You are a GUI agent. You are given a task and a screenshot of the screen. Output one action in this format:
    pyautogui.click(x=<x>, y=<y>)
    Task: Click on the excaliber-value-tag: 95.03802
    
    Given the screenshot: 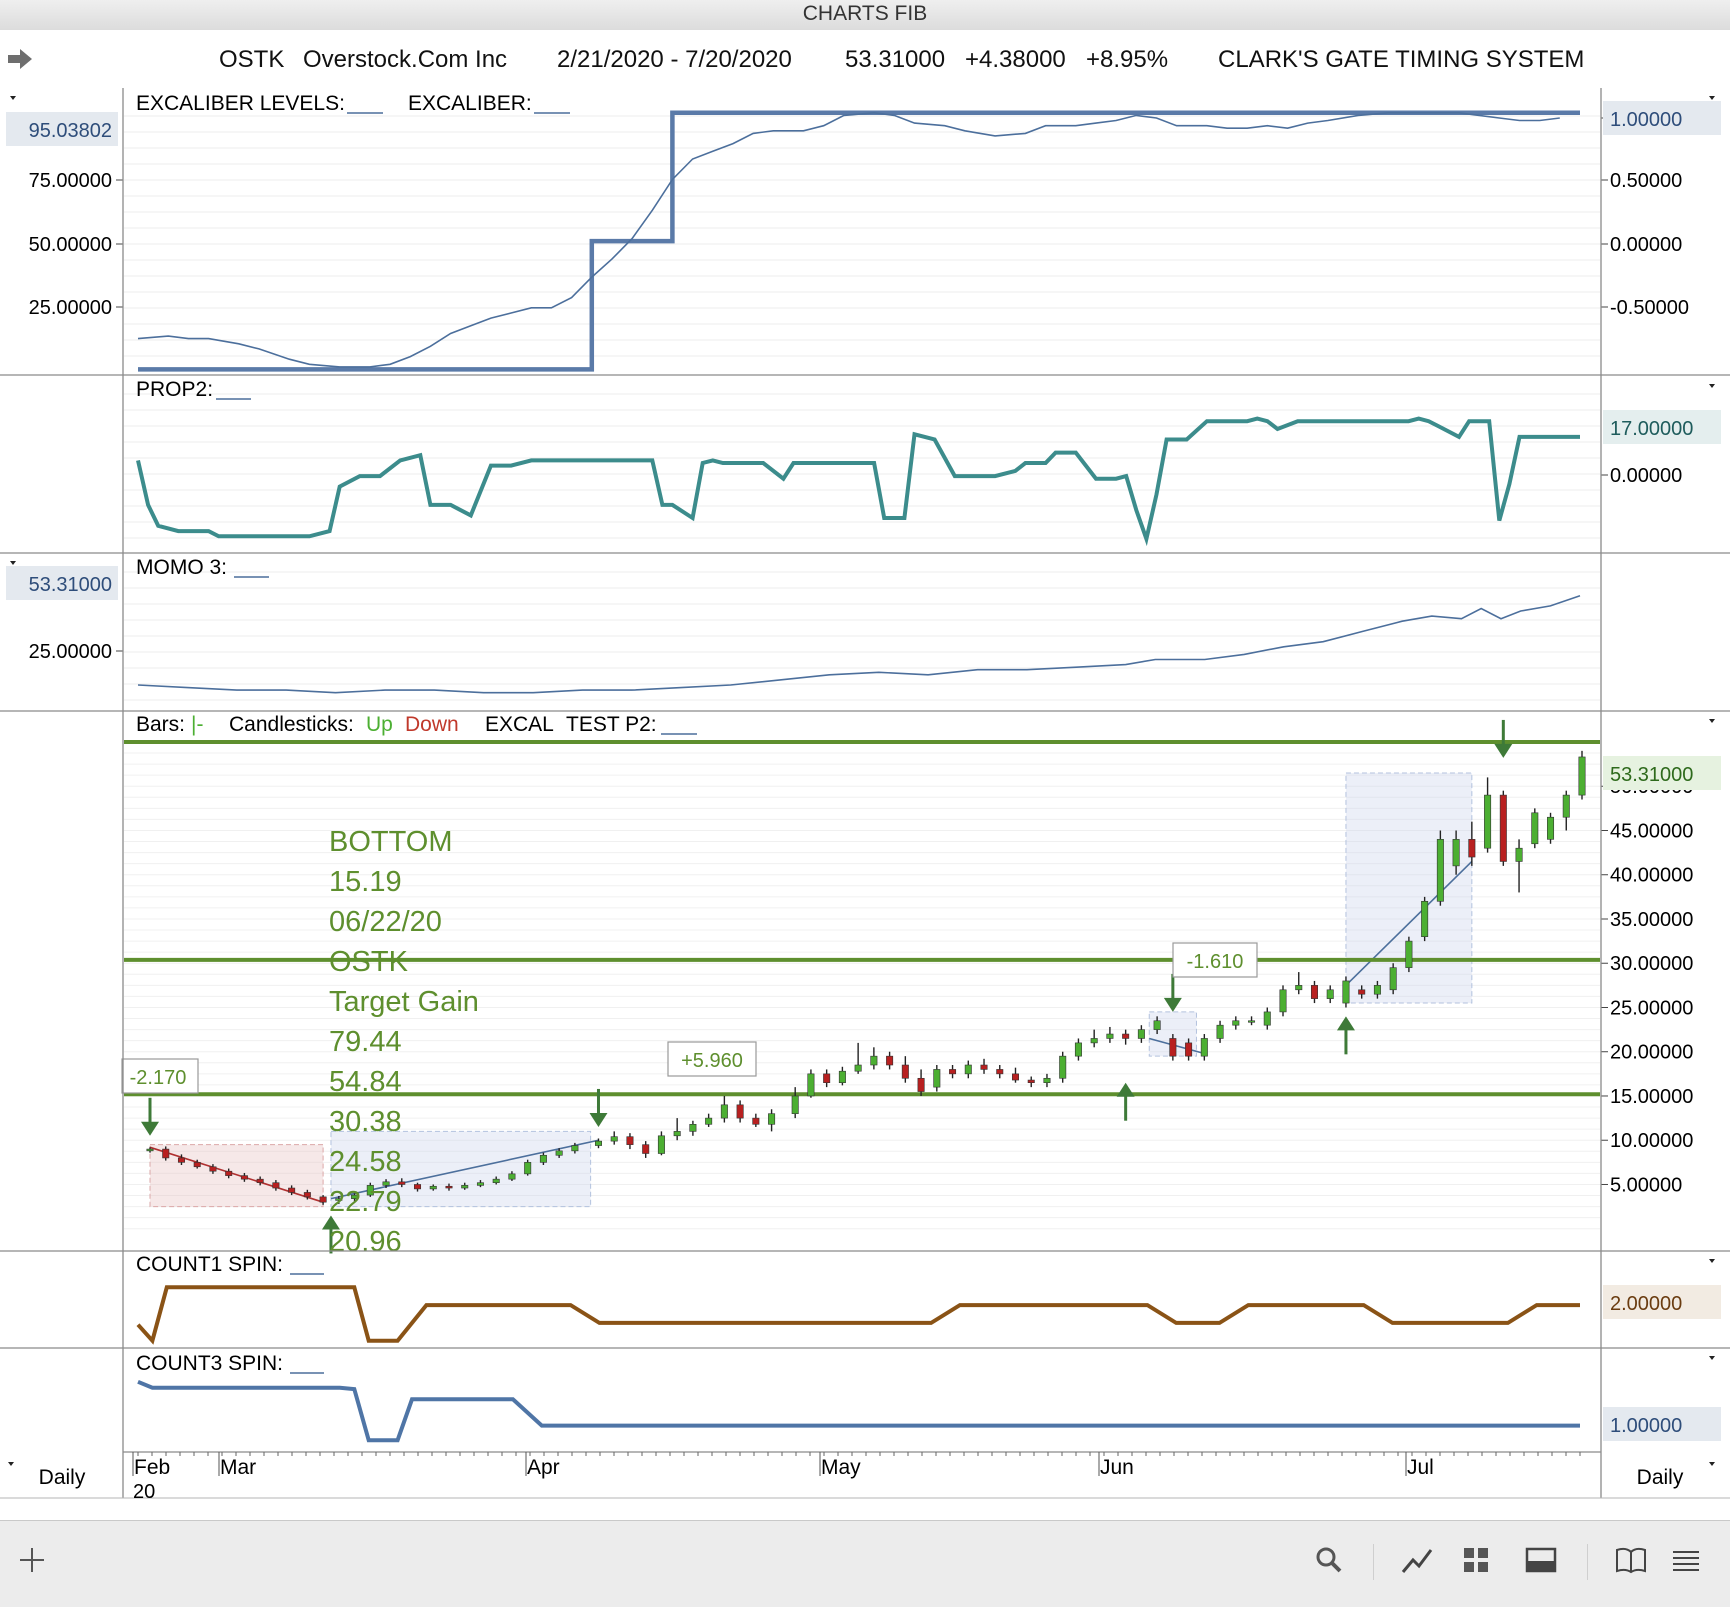 What is the action you would take?
    pyautogui.click(x=62, y=129)
    